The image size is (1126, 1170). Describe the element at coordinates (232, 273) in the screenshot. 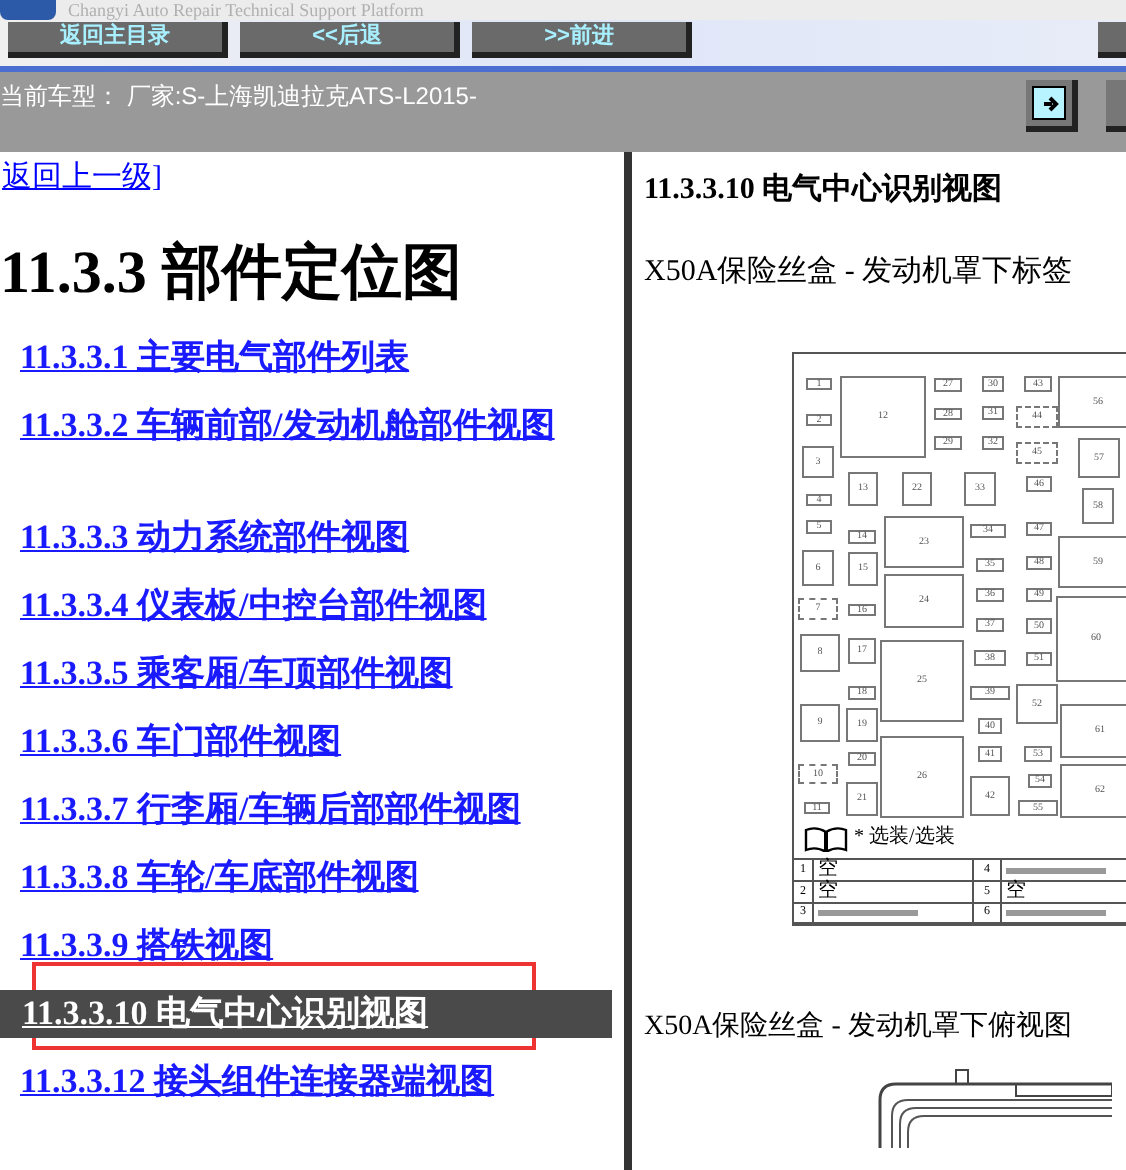

I see `section-heading: 11.3.3 部件定位图` at that location.